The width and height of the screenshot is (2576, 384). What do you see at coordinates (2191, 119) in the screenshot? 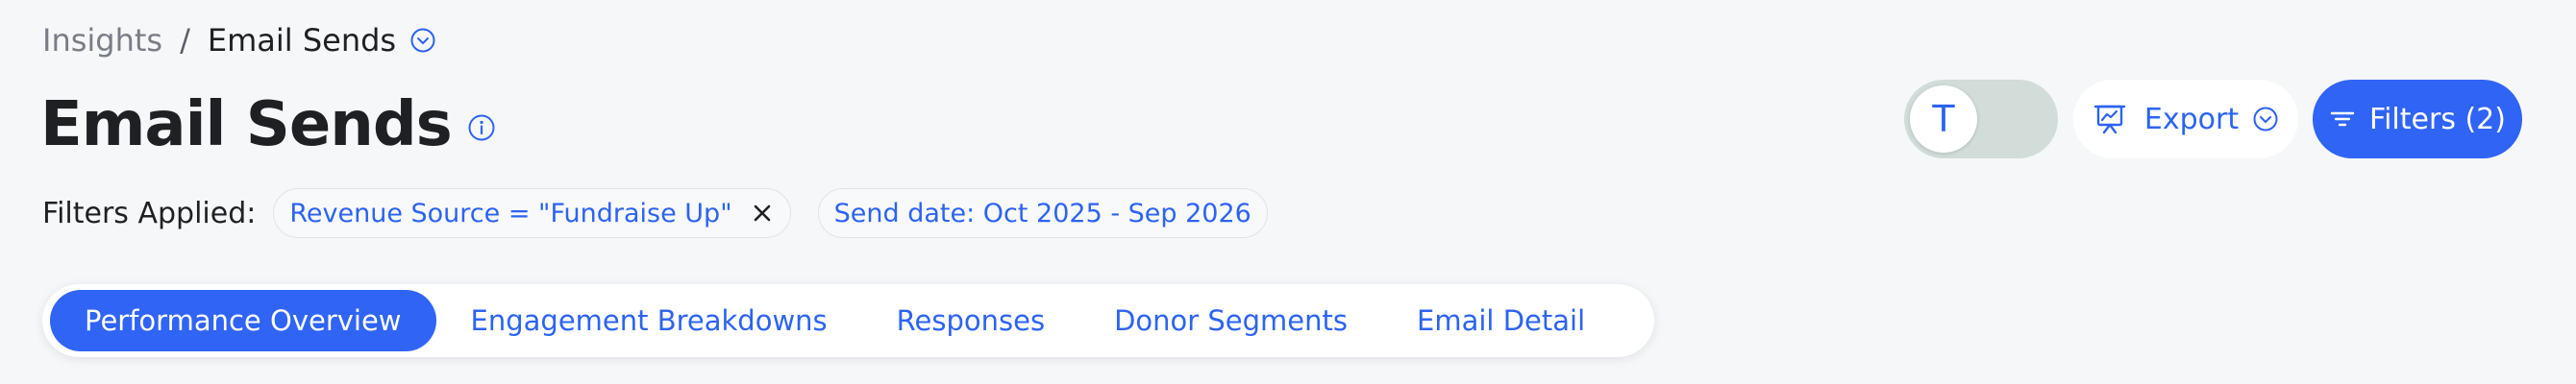
I see `export-label: Export` at bounding box center [2191, 119].